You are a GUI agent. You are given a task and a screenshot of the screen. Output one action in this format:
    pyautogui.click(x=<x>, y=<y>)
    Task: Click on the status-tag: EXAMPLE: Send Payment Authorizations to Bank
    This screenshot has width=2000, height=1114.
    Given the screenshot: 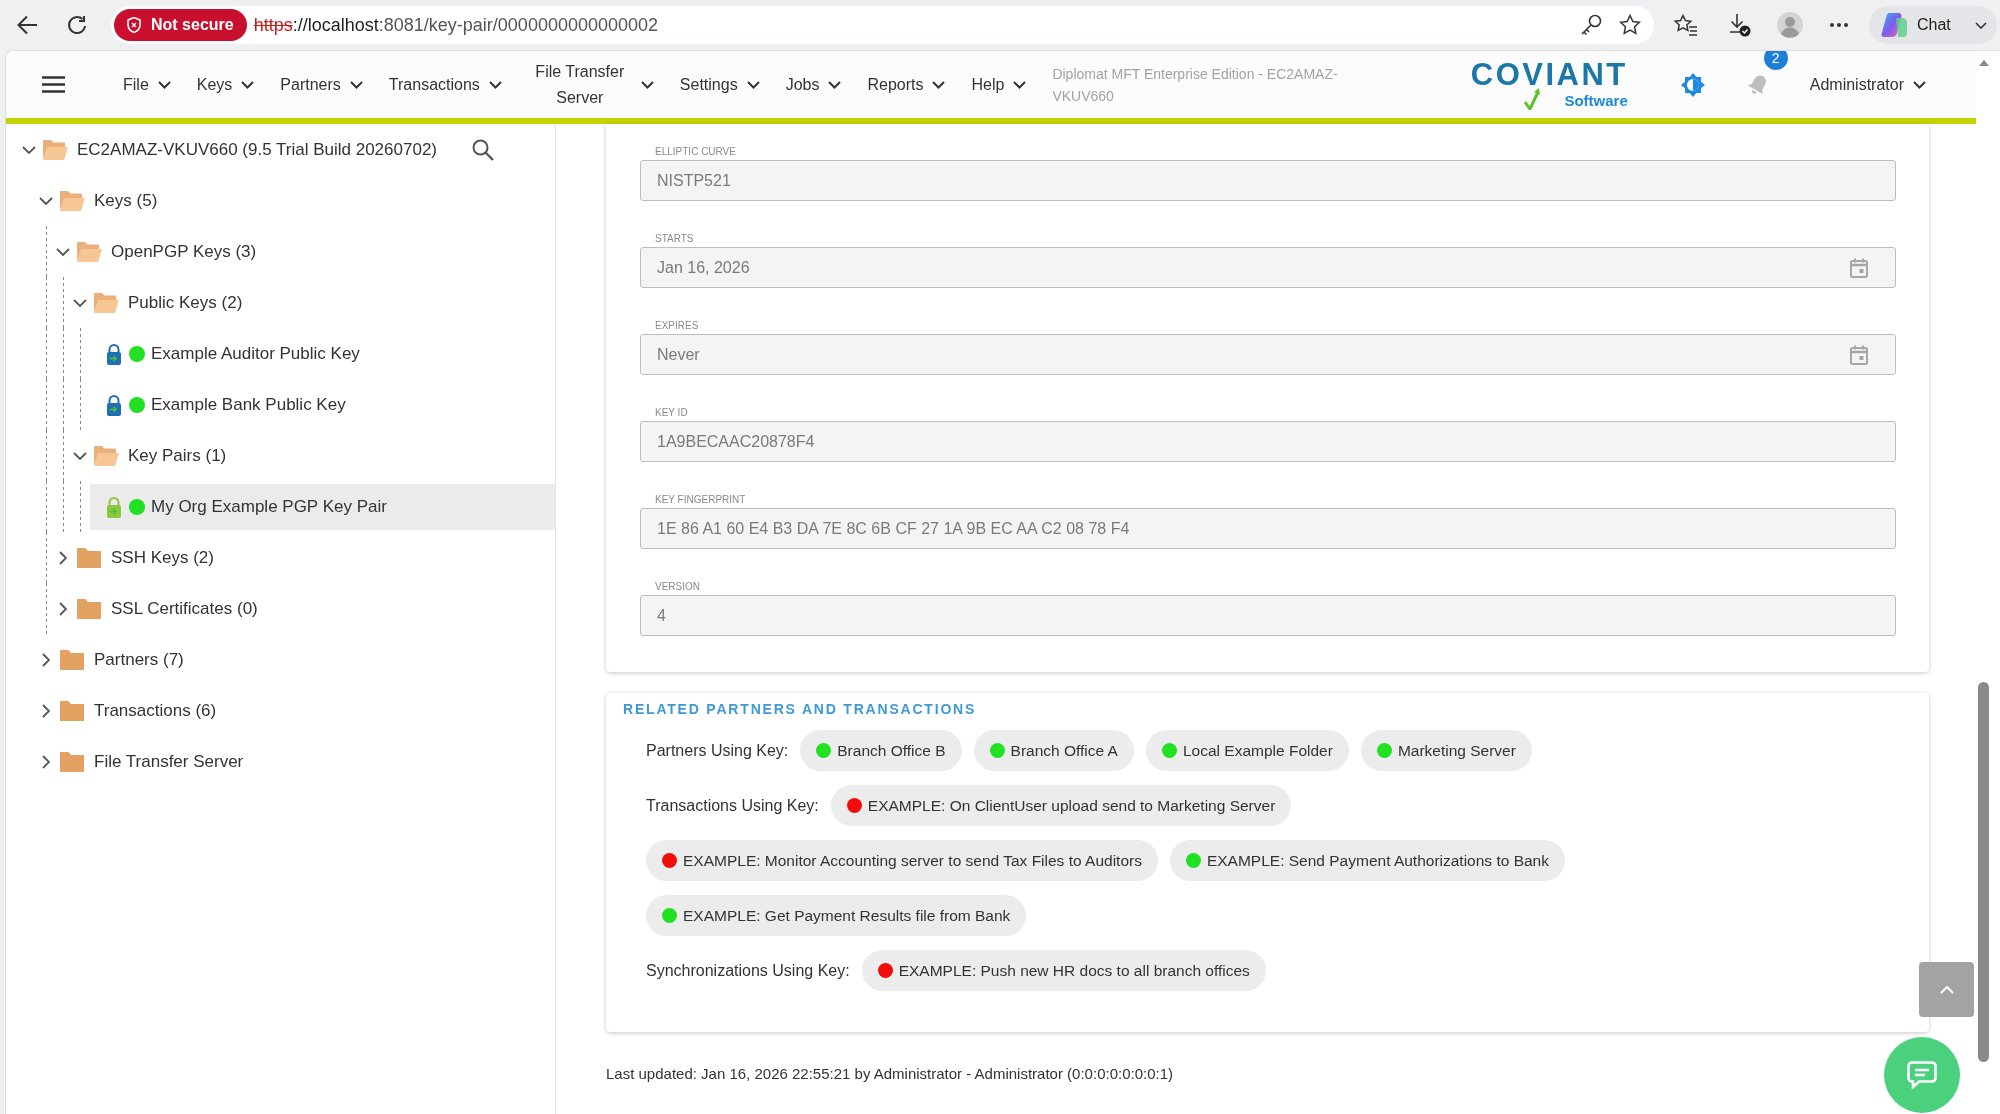 What is the action you would take?
    pyautogui.click(x=1367, y=860)
    